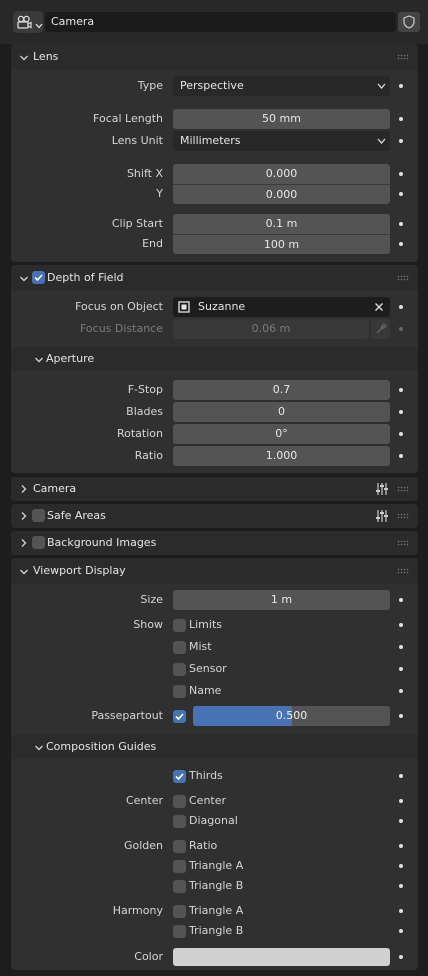 The image size is (428, 976). Describe the element at coordinates (38, 515) in the screenshot. I see `safe-areas-checkbox` at that location.